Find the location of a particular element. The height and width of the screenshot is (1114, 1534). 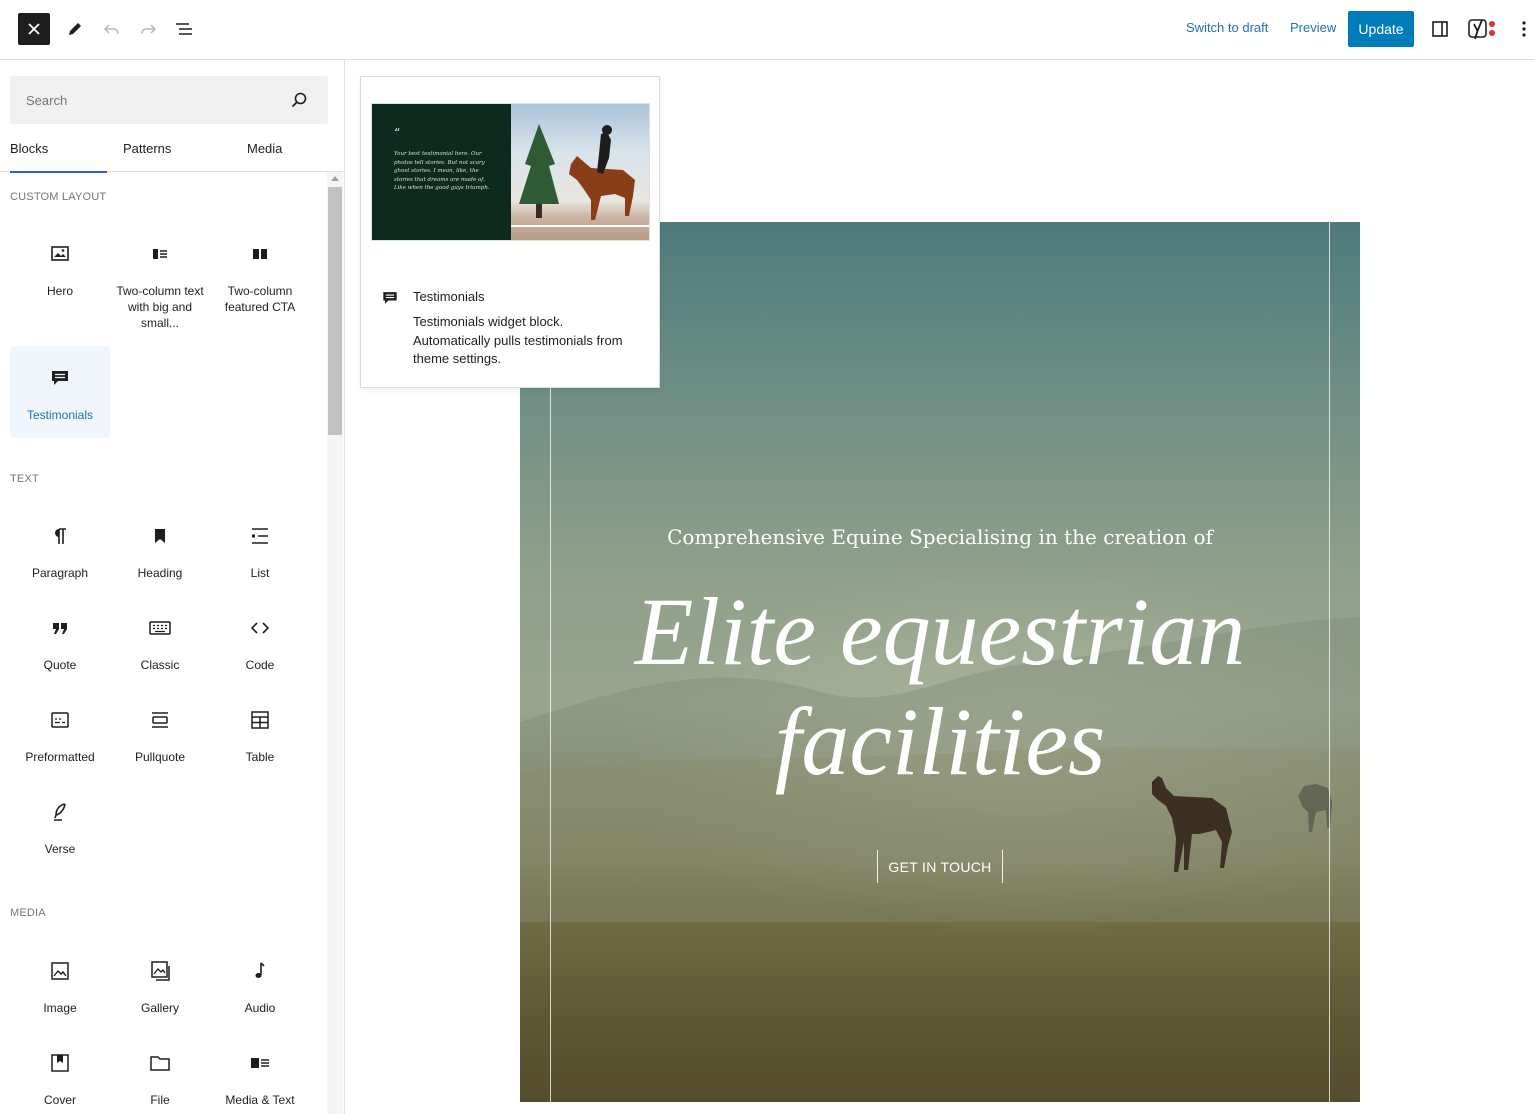

category-title-media: MEDIA is located at coordinates (28, 913).